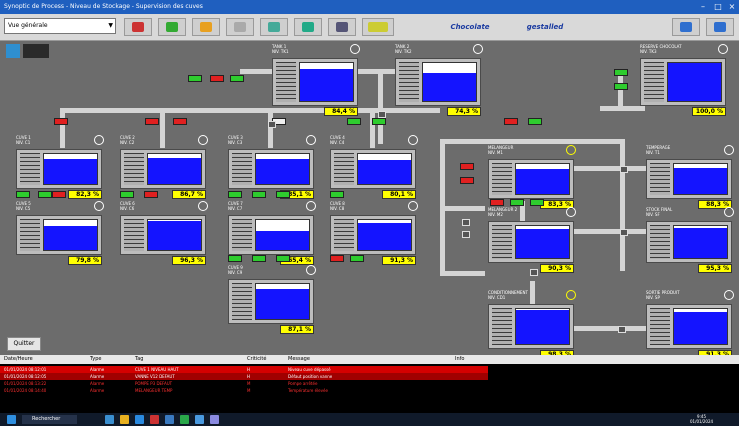 The image size is (739, 426). What do you see at coordinates (60, 26) in the screenshot?
I see `view-select: Vue générale ▼` at bounding box center [60, 26].